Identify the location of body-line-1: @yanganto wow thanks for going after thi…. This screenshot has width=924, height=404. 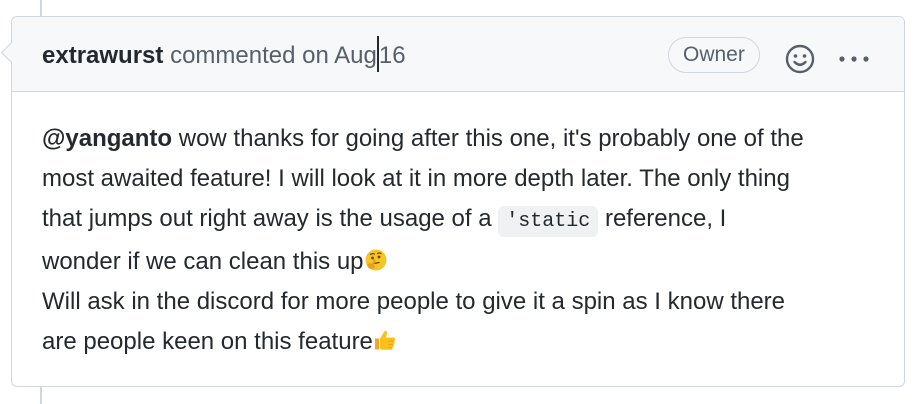
(466, 139).